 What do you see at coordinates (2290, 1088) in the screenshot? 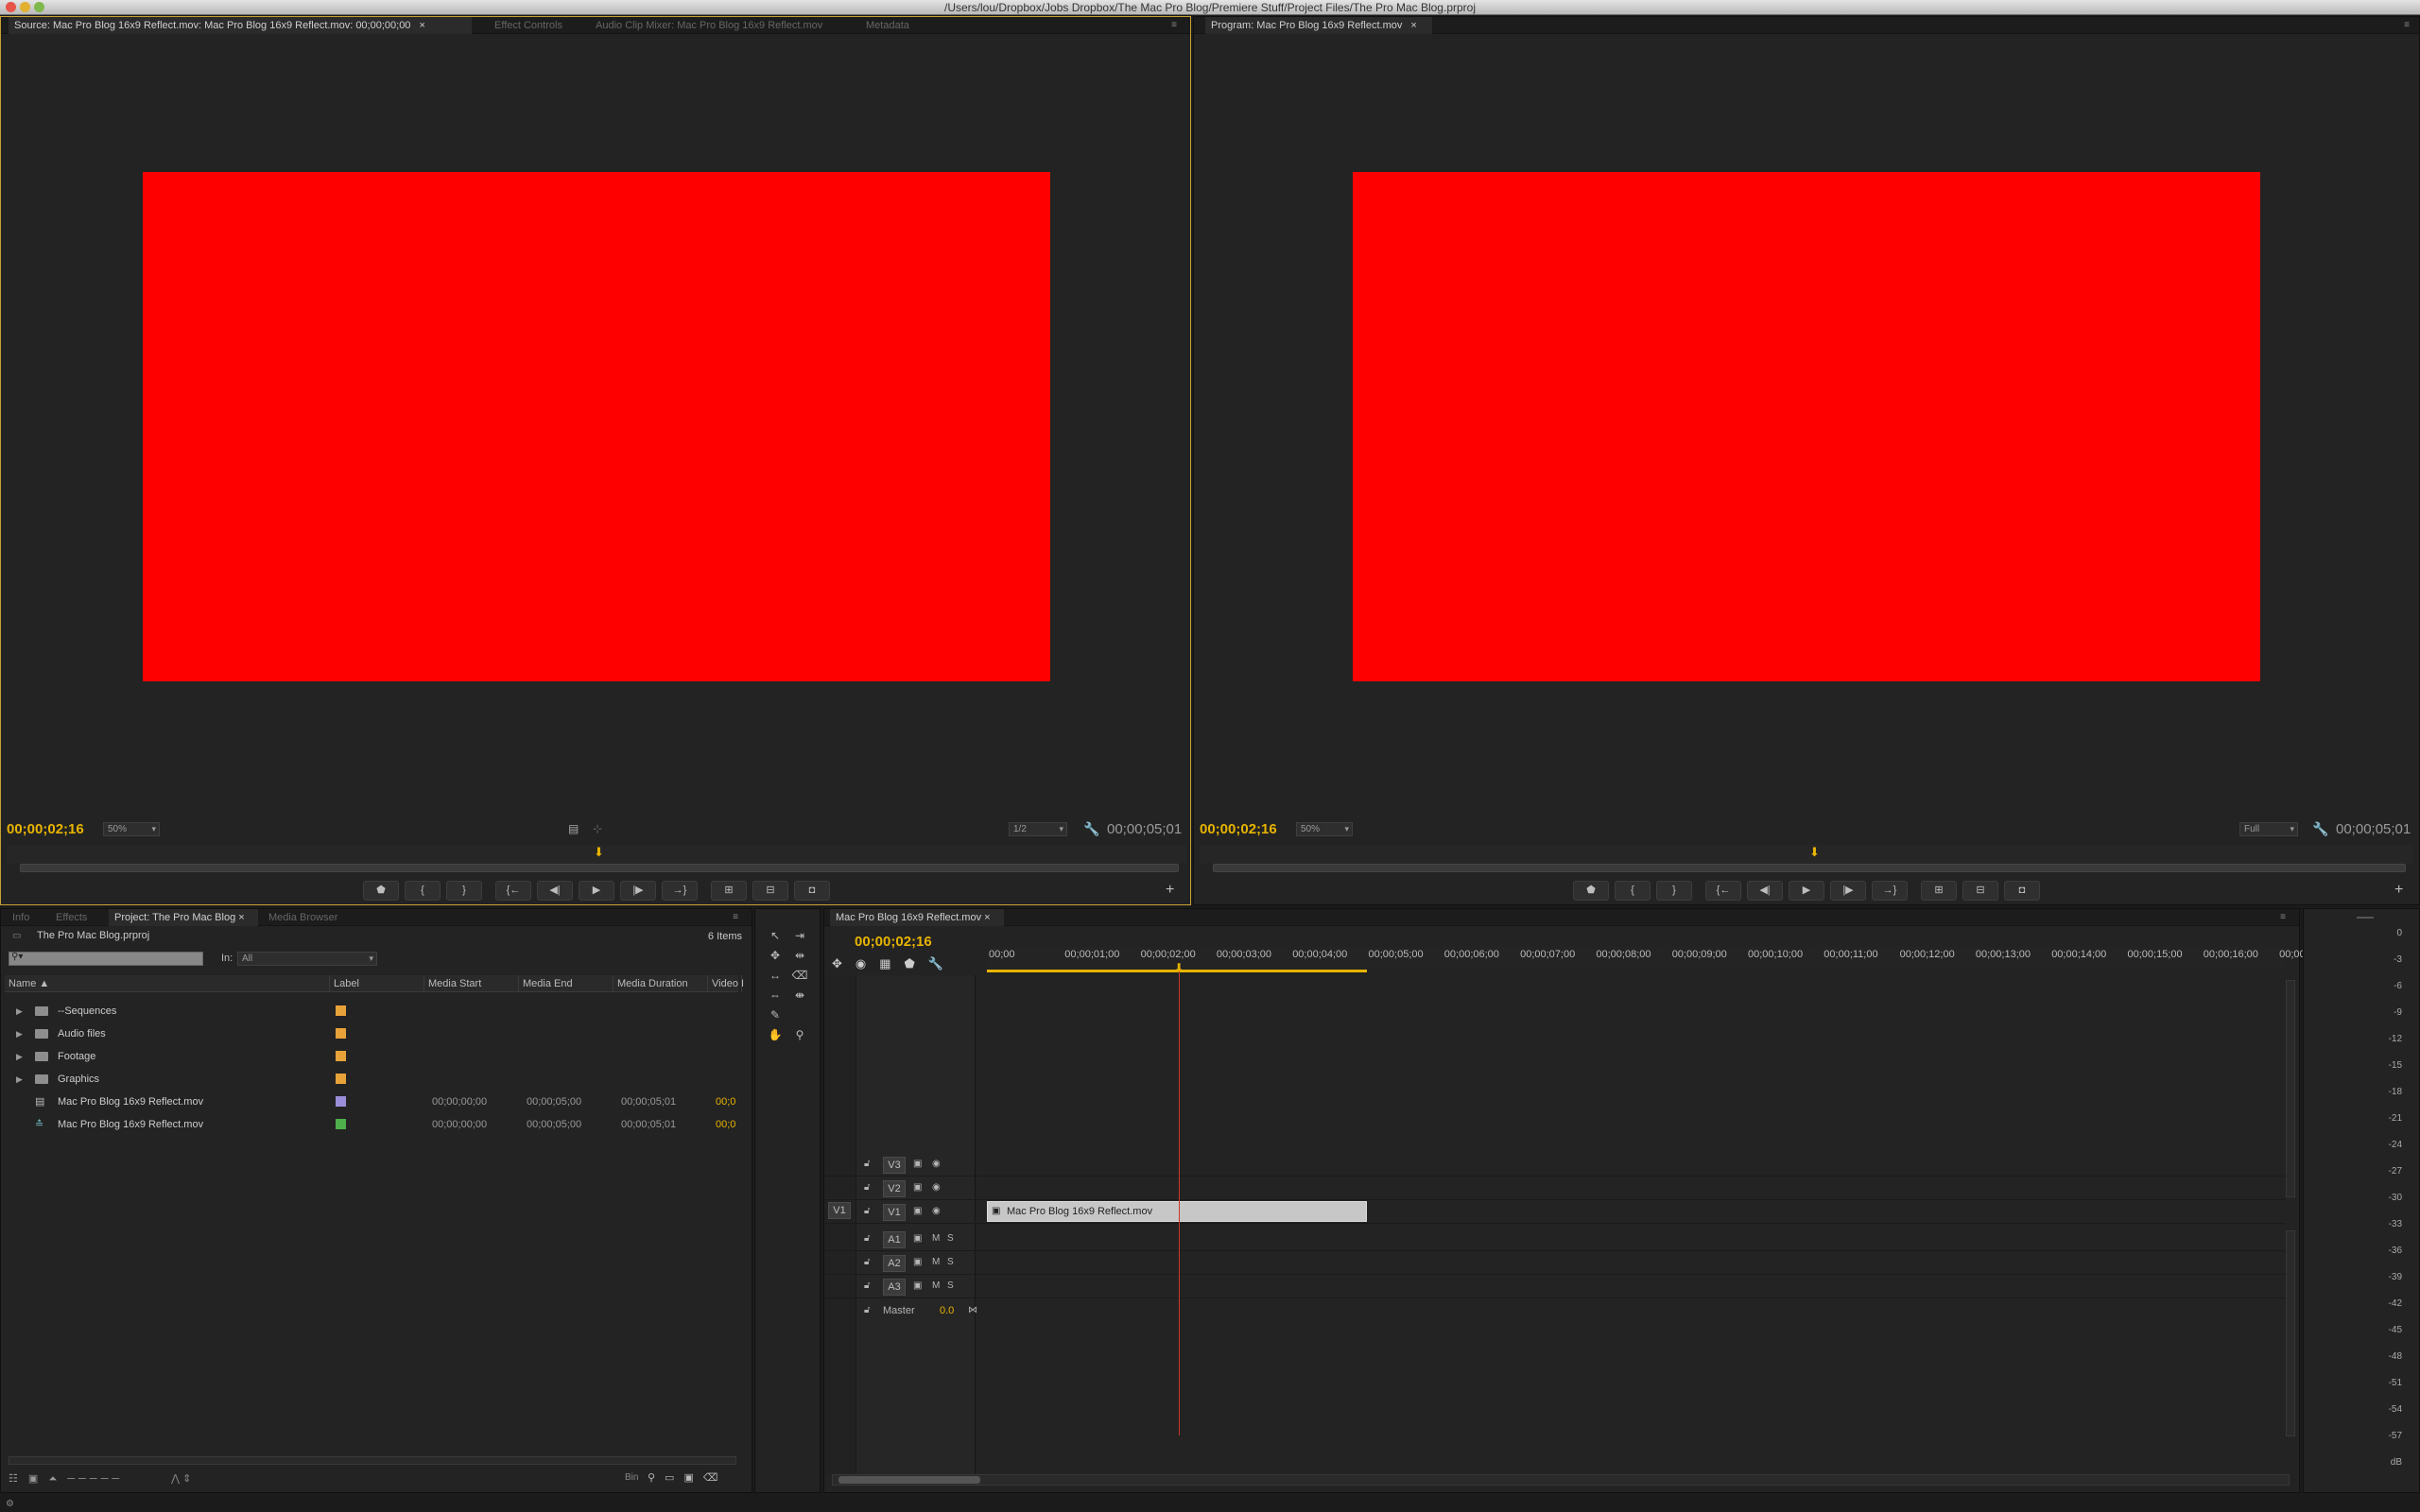
I see `video-track-scrollbar` at bounding box center [2290, 1088].